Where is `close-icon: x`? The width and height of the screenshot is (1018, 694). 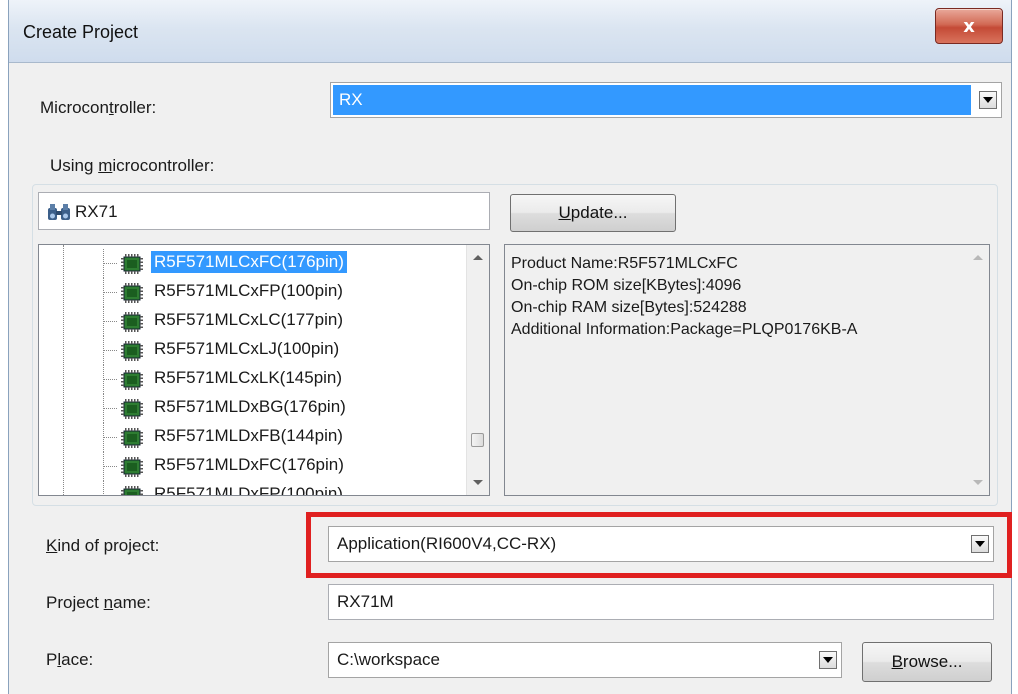
close-icon: x is located at coordinates (969, 26).